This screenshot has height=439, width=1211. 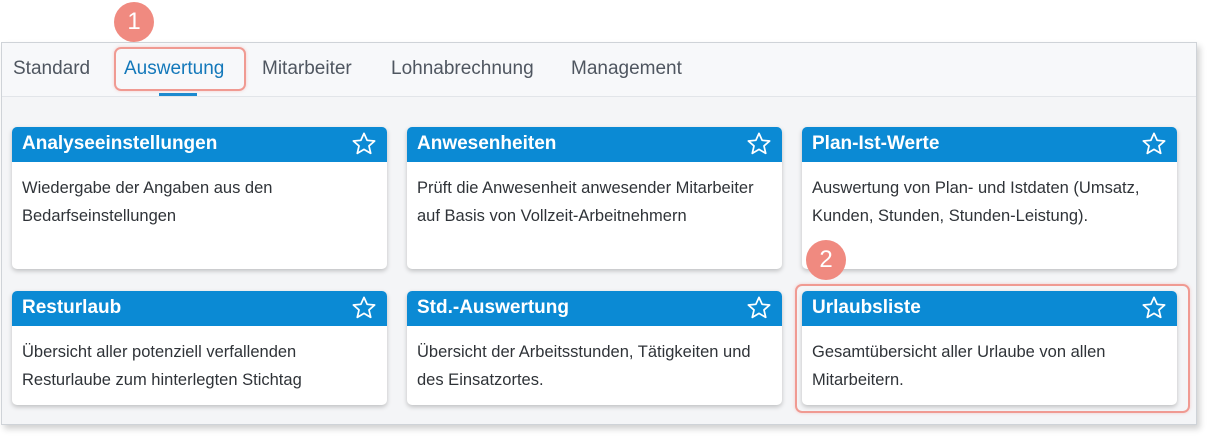 What do you see at coordinates (462, 69) in the screenshot?
I see `tab-lohnabrechnung: Lohnabrechnung` at bounding box center [462, 69].